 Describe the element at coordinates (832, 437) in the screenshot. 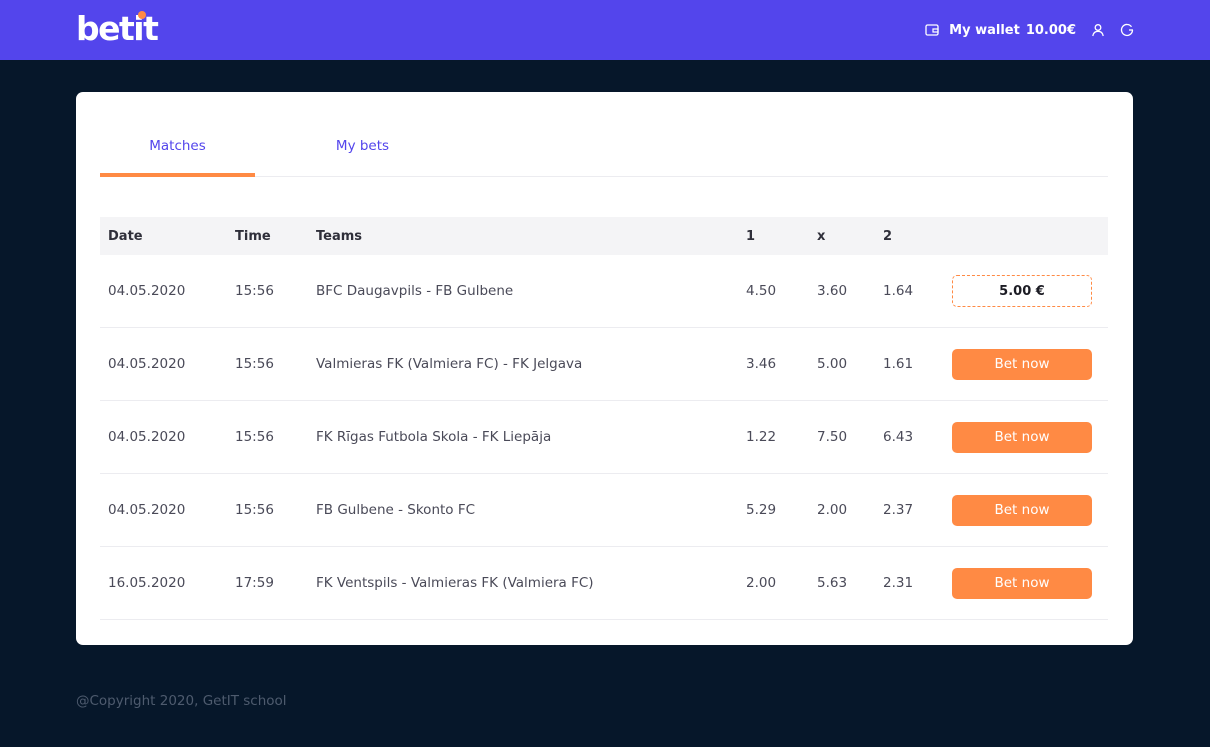

I see `odds-draw: 7.50` at that location.